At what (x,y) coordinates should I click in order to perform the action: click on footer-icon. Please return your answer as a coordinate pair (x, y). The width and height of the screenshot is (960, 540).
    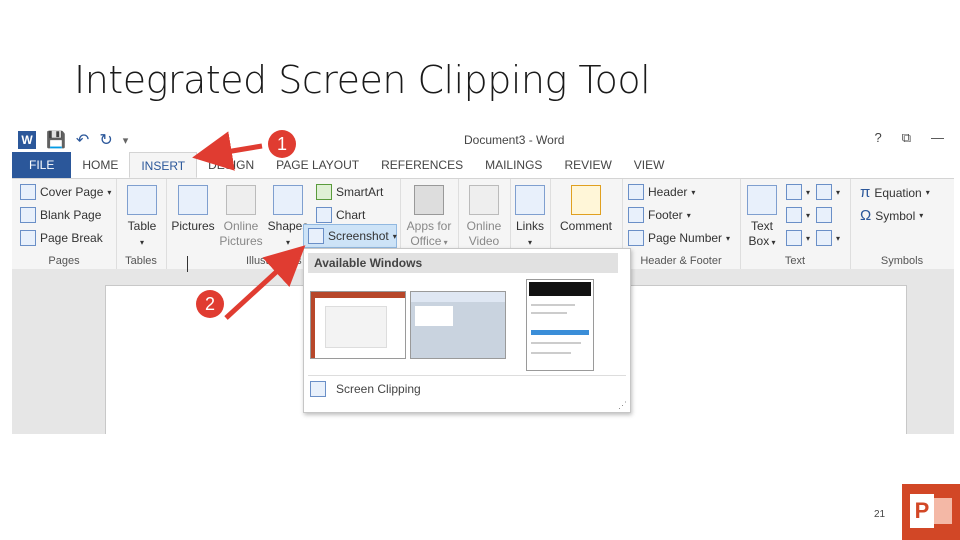
    Looking at the image, I should click on (636, 215).